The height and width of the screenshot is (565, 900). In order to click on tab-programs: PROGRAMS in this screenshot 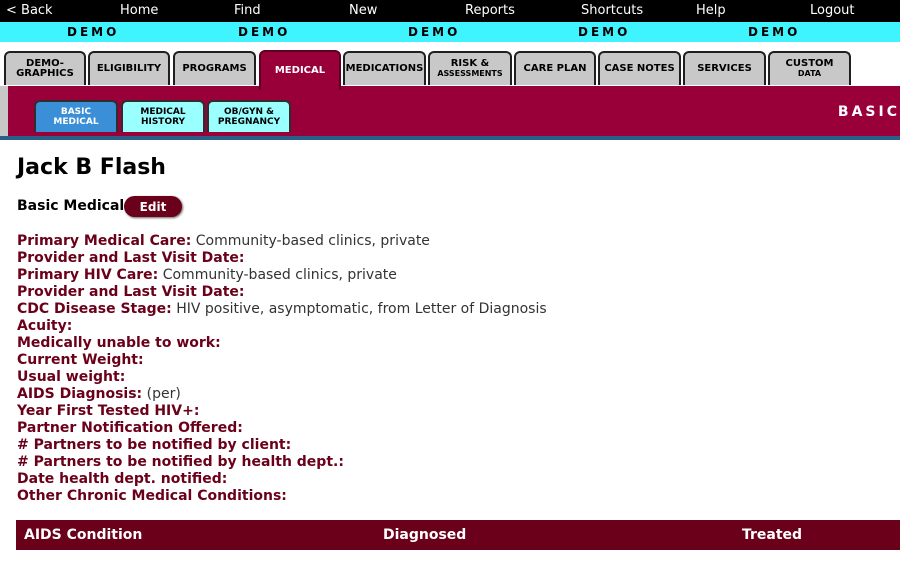, I will do `click(214, 68)`.